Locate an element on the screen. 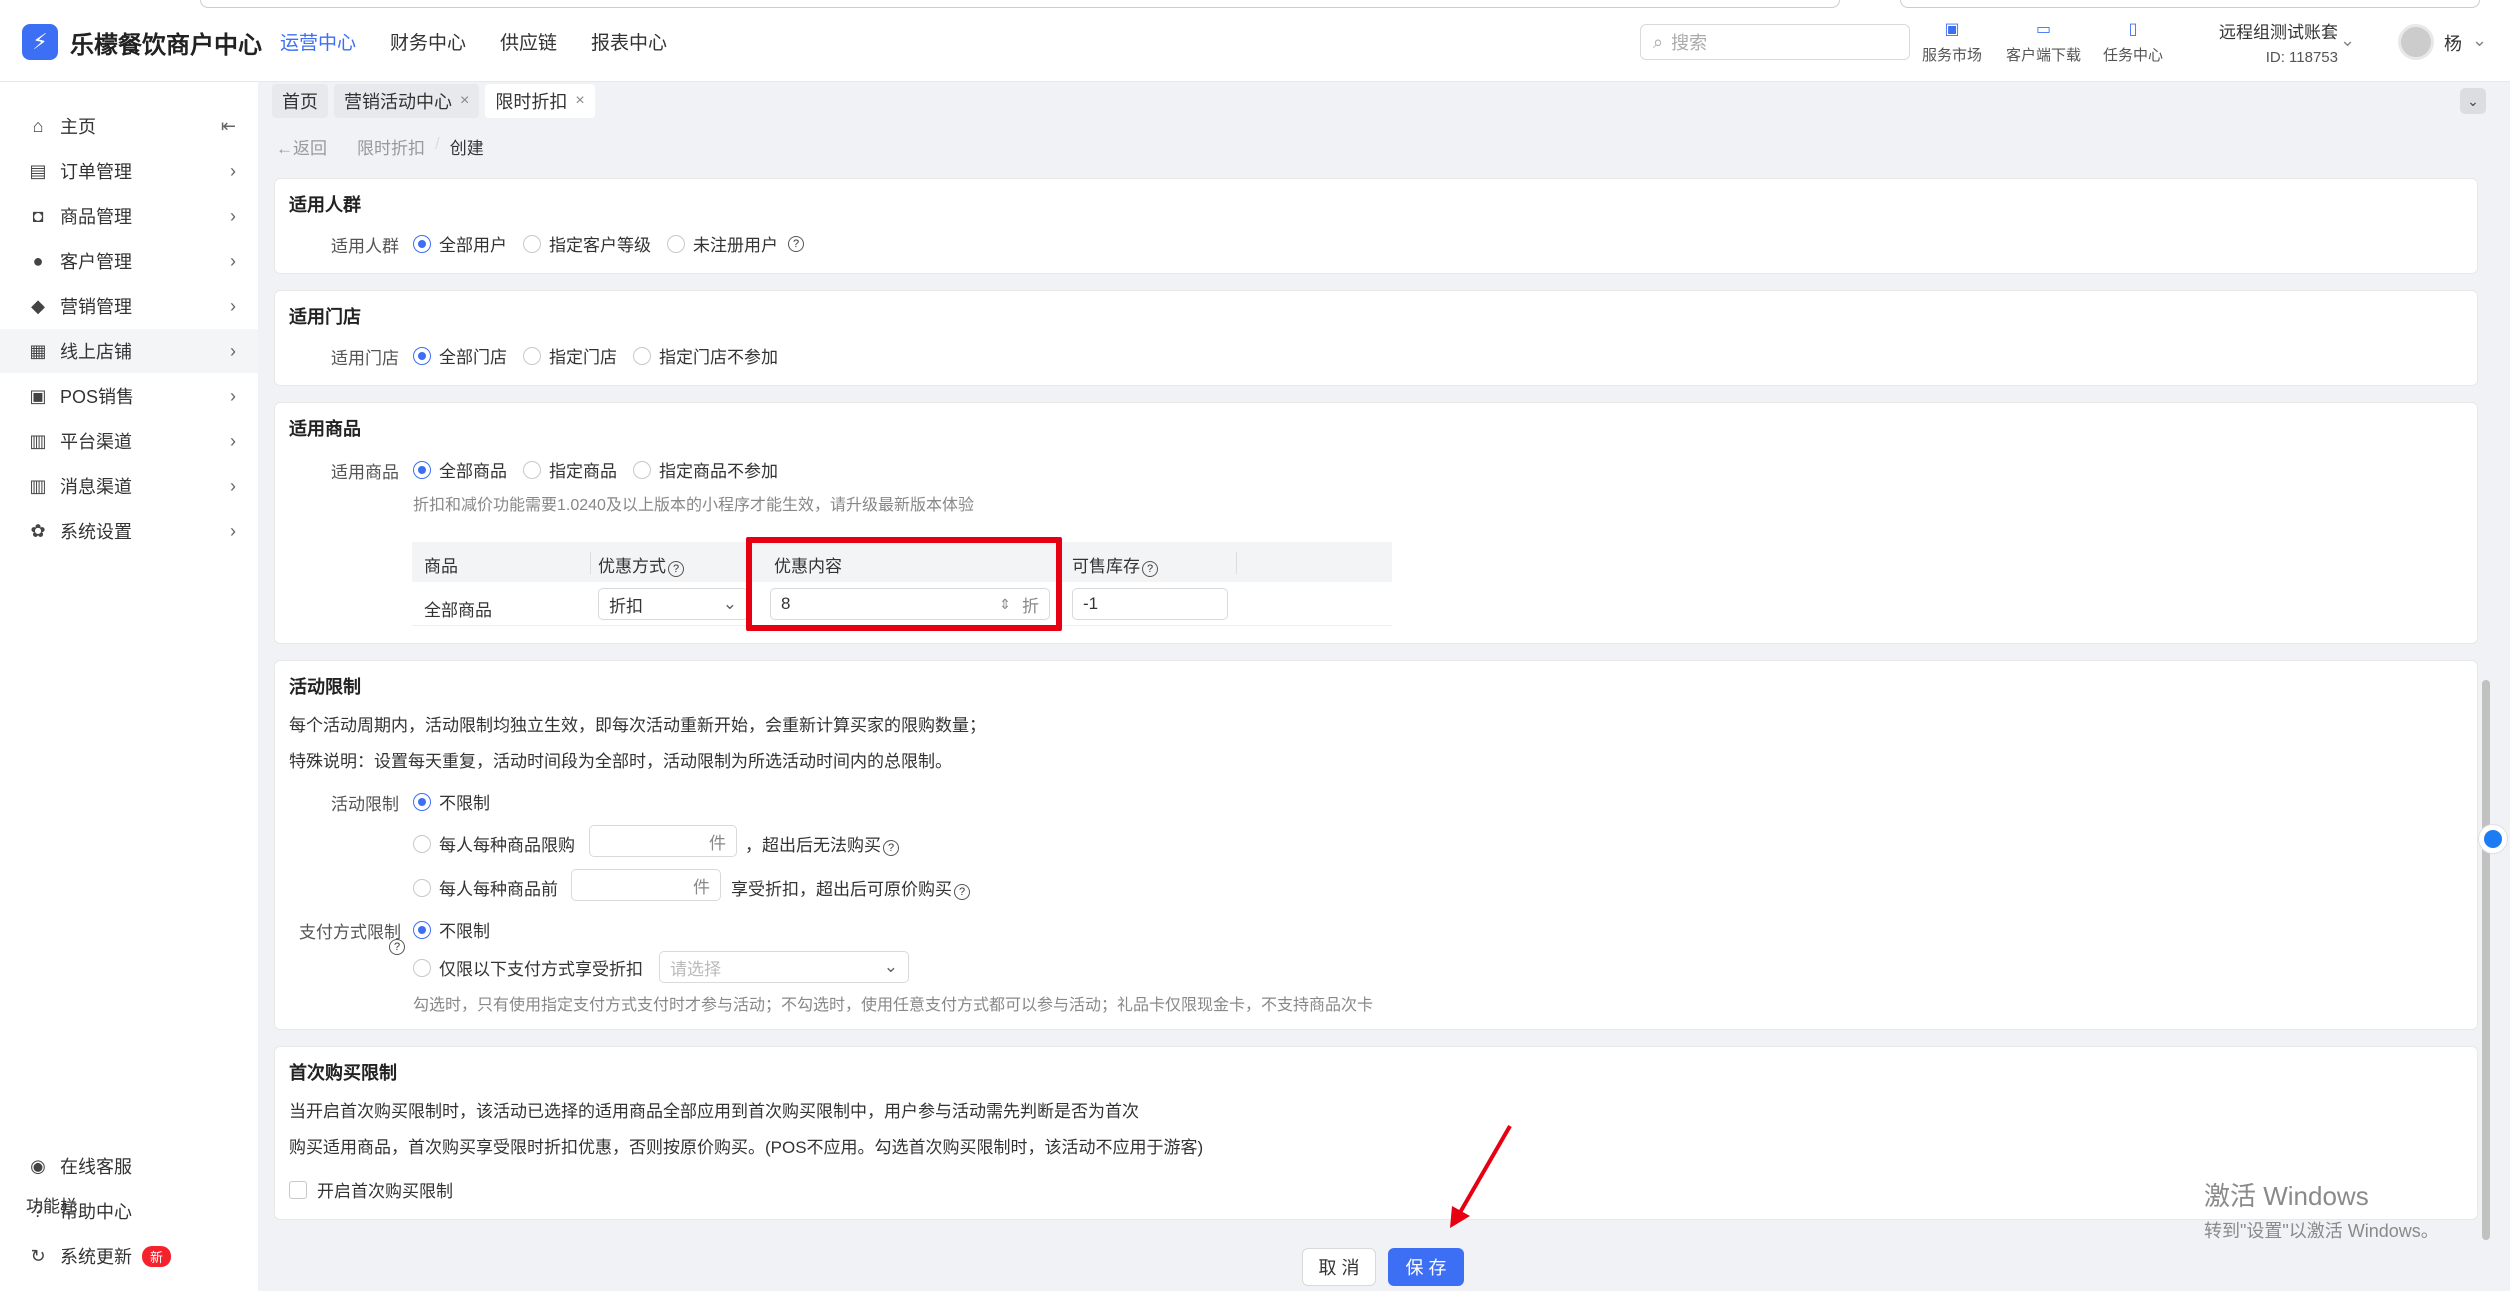 The image size is (2510, 1291). account-switcher: 远程组测试账套 ID: 118753 is located at coordinates (2278, 42).